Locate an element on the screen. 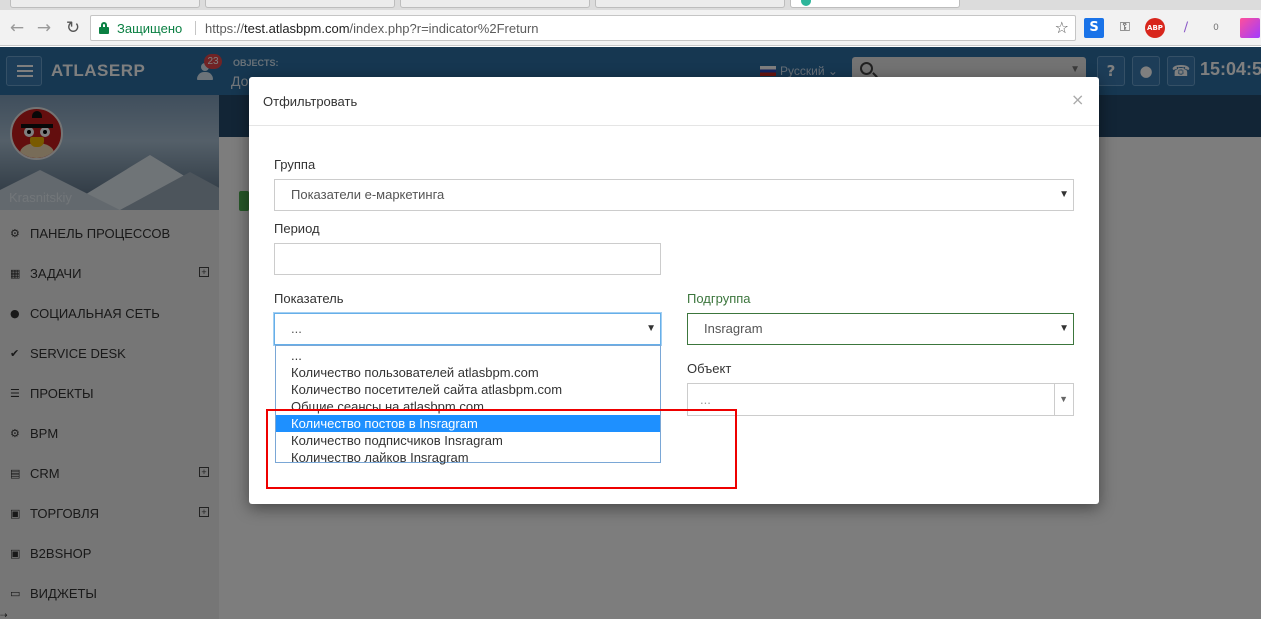 The height and width of the screenshot is (619, 1261). forward-arrow-icon: → is located at coordinates (44, 28).